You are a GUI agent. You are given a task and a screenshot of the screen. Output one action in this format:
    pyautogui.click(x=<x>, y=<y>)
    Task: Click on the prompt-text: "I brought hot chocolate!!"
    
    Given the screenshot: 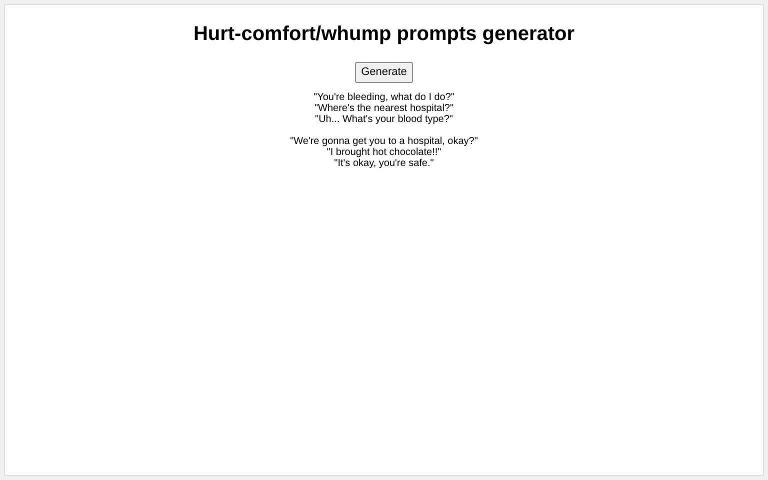 What is the action you would take?
    pyautogui.click(x=384, y=152)
    